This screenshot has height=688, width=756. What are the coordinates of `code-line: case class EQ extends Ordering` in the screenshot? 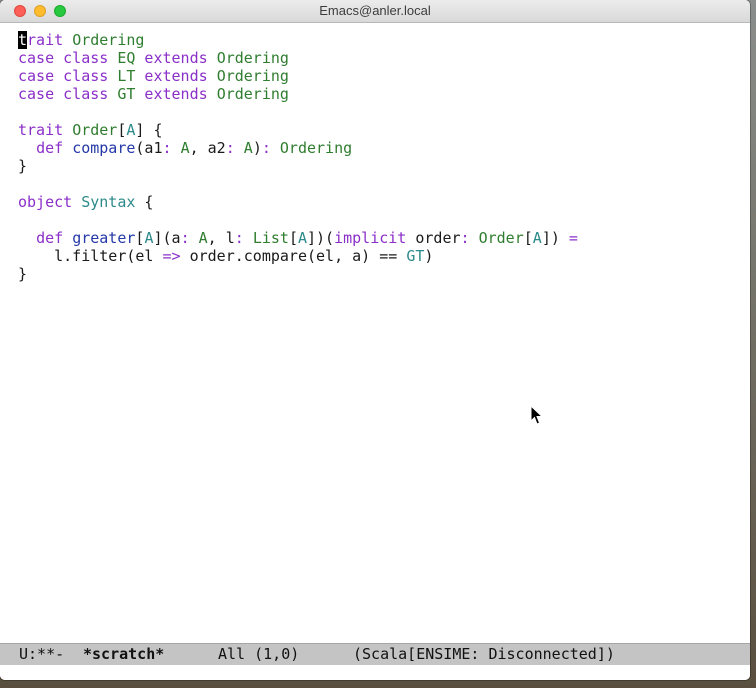 It's located at (298, 58).